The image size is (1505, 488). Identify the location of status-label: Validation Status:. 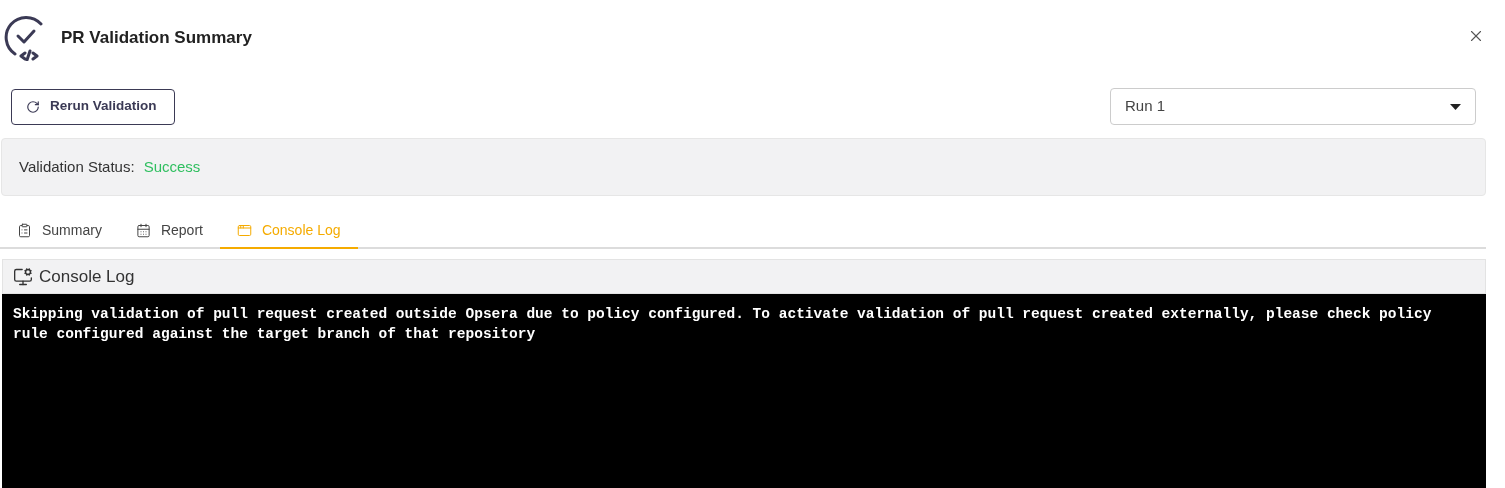
(77, 166).